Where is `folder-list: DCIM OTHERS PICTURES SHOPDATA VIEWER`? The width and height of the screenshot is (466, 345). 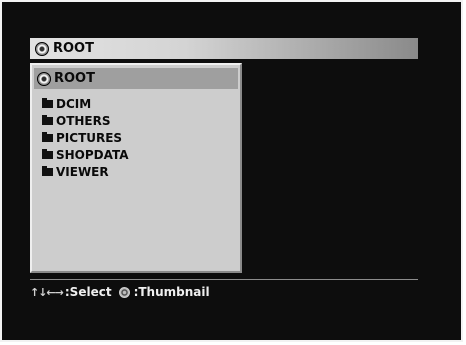 folder-list: DCIM OTHERS PICTURES SHOPDATA VIEWER is located at coordinates (85, 137).